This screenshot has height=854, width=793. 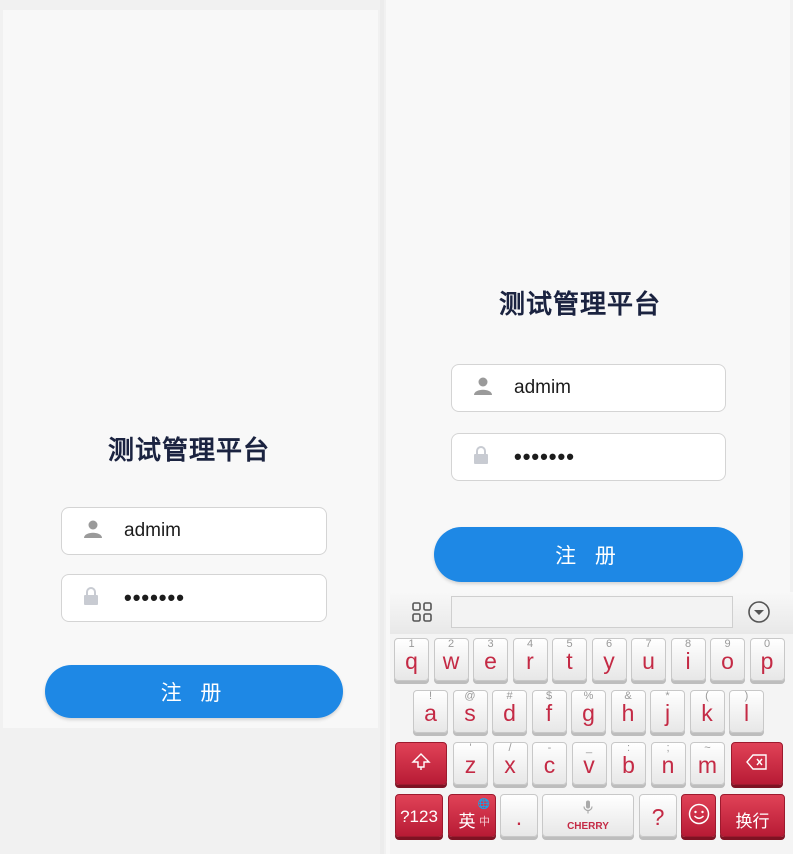 I want to click on symbols-key: ?123, so click(x=419, y=815).